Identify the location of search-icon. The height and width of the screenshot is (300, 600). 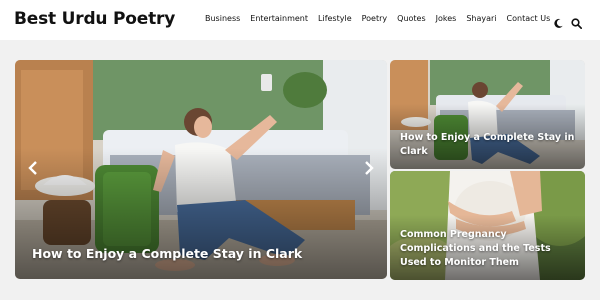
(577, 22).